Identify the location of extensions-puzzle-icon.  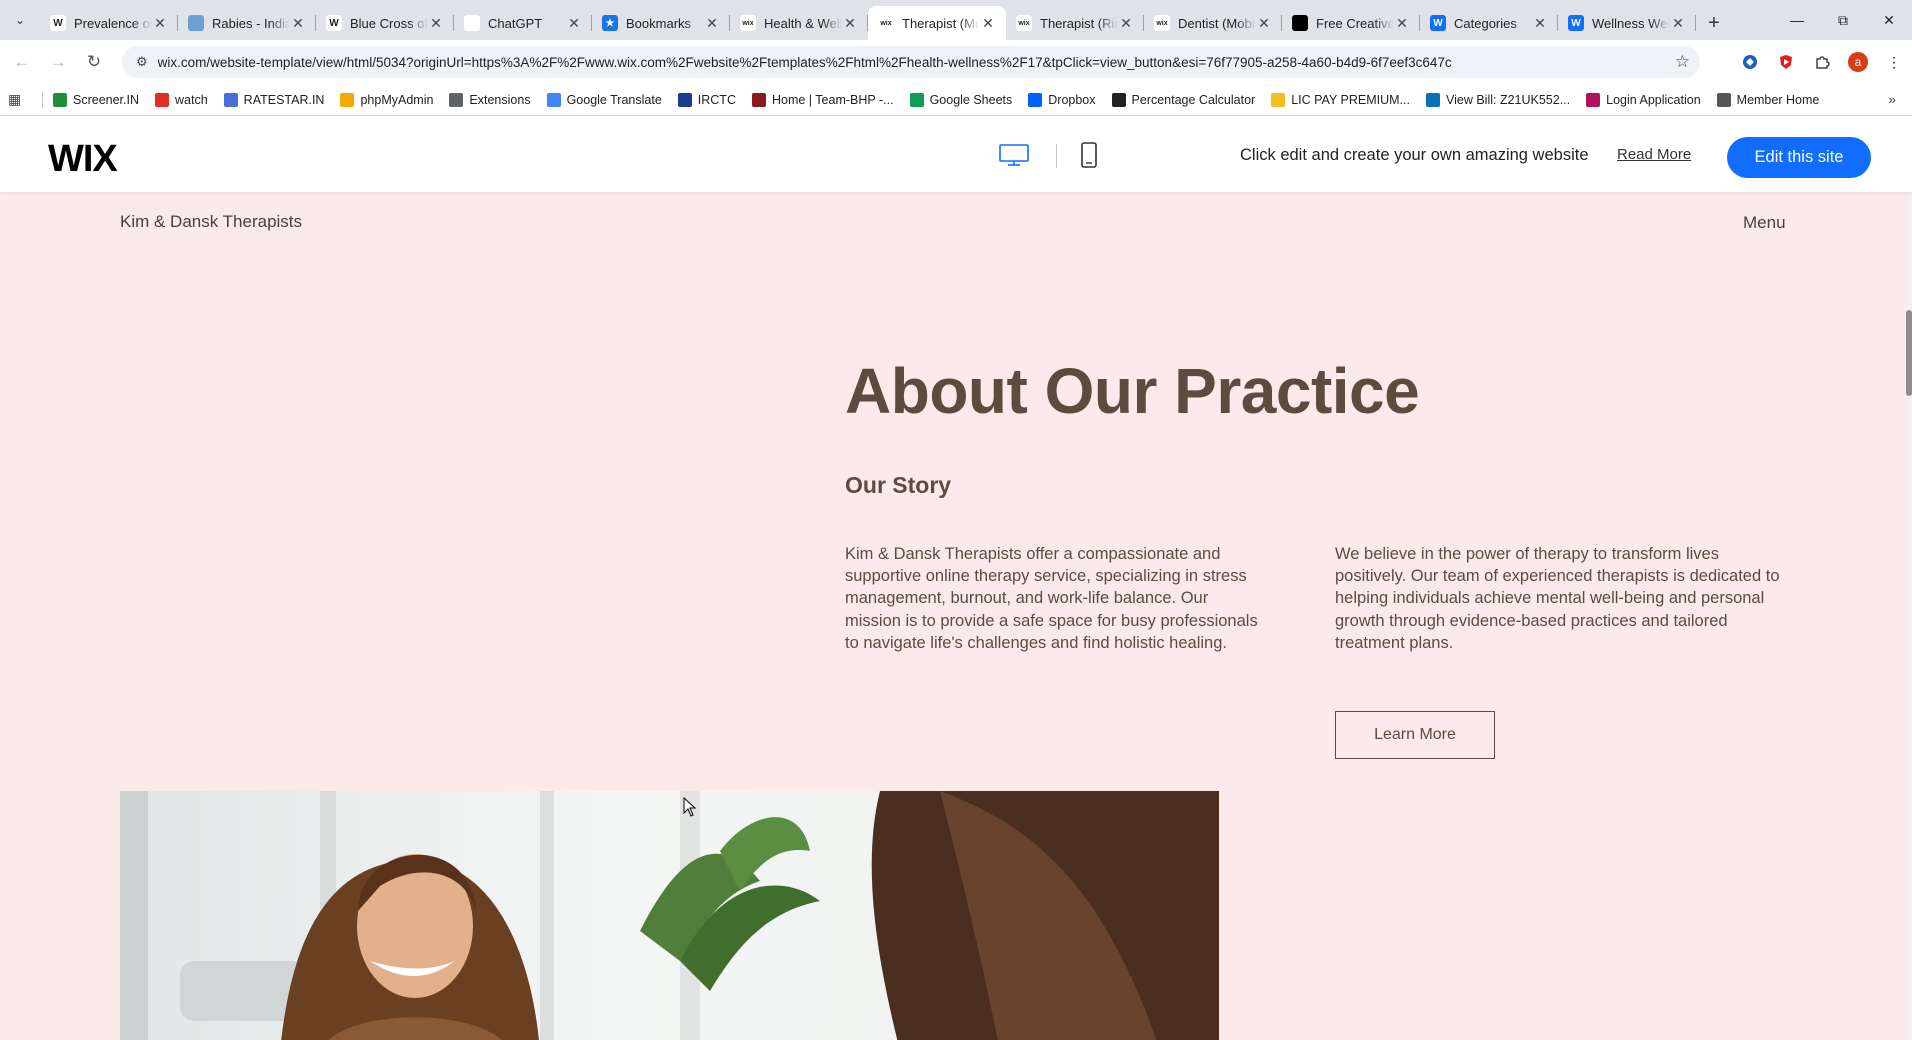
(1822, 62).